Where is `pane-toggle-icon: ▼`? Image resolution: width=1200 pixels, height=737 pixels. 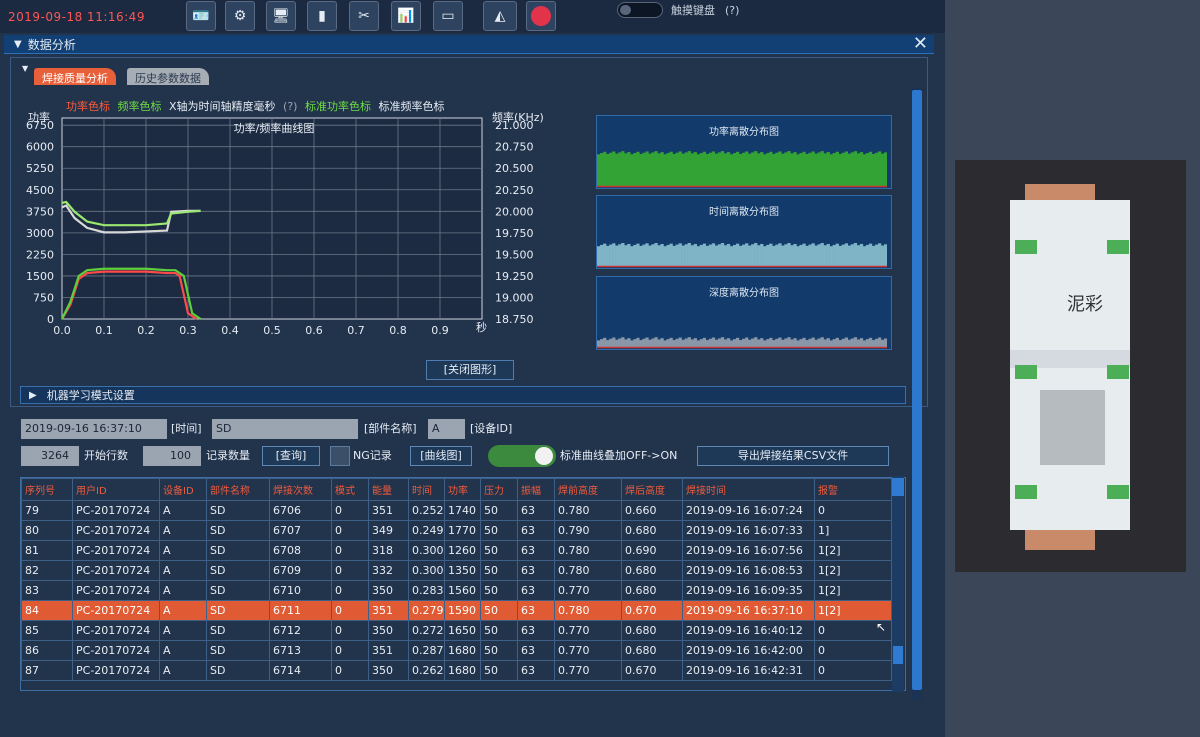 pane-toggle-icon: ▼ is located at coordinates (25, 68).